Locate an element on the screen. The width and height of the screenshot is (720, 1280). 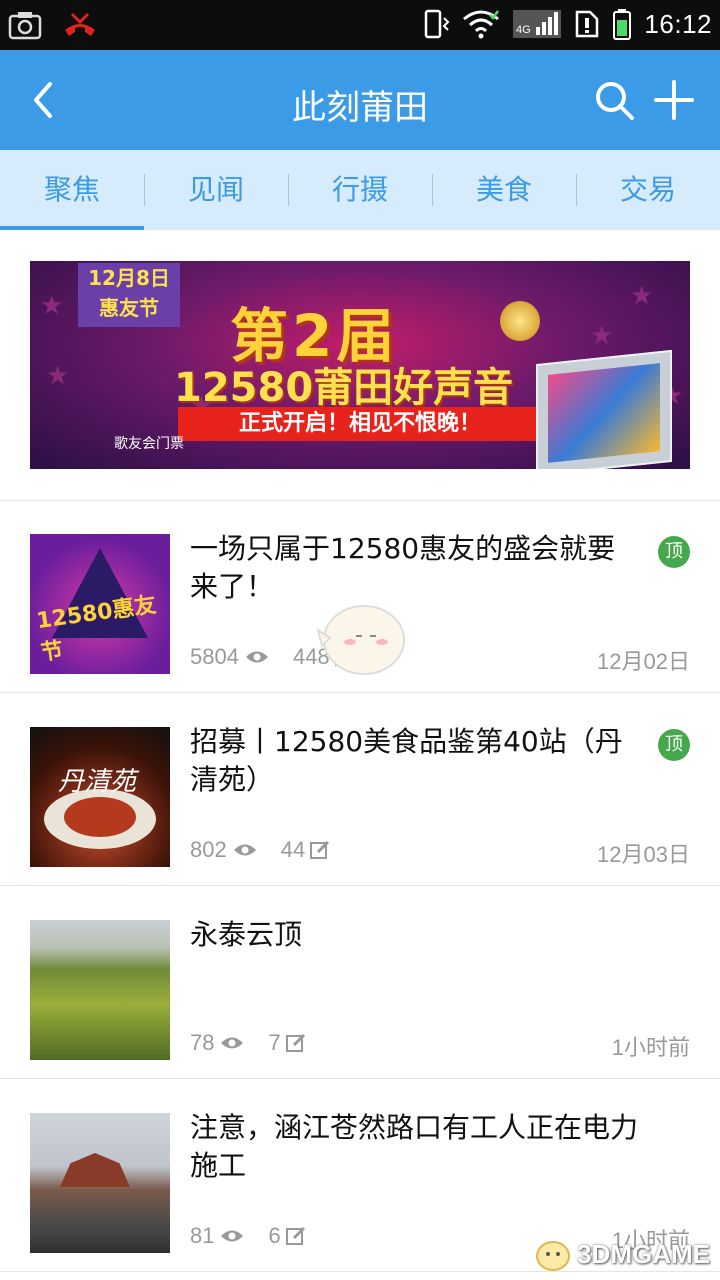
food-decoration is located at coordinates (100, 817).